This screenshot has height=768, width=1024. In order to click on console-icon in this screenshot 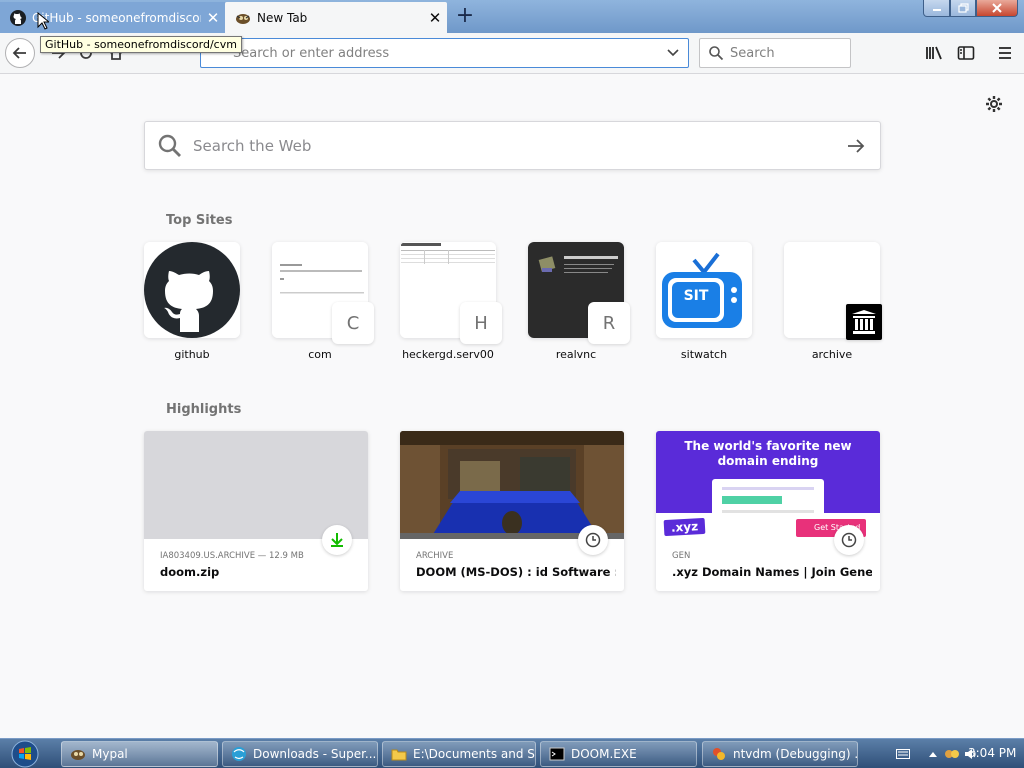, I will do `click(557, 754)`.